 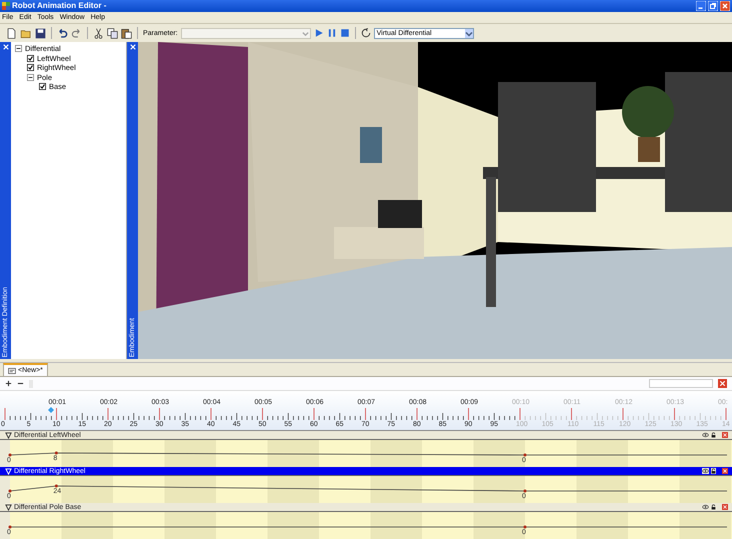 I want to click on dropdown-arrow-icon, so click(x=468, y=33).